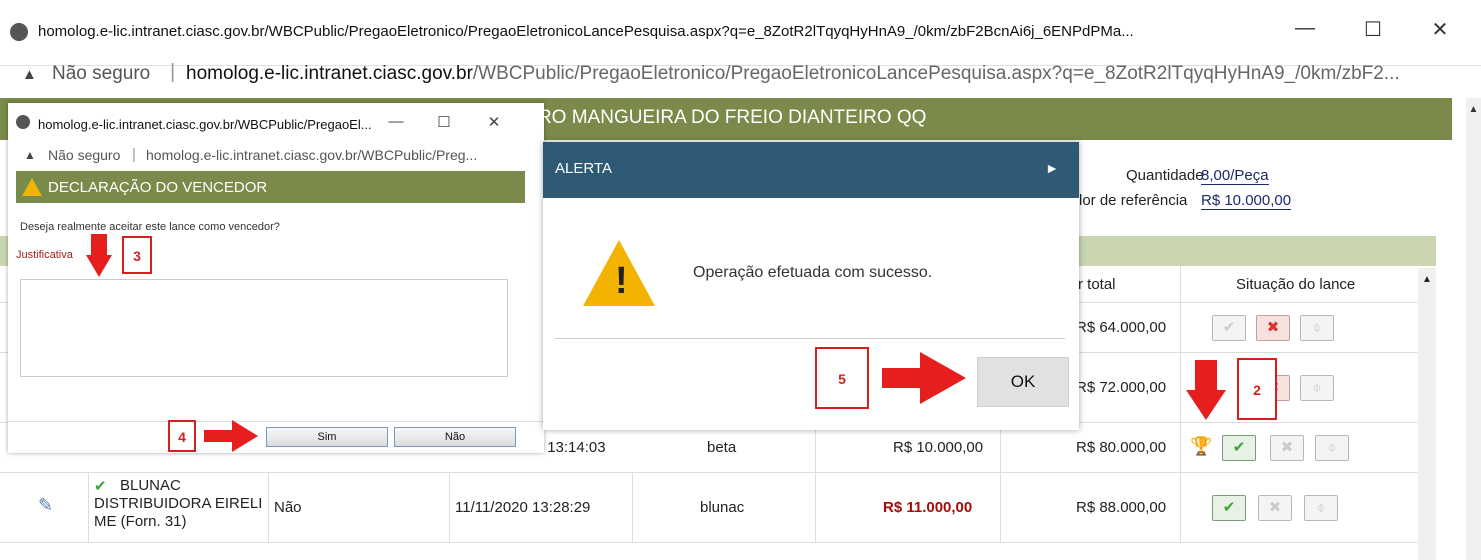 Image resolution: width=1481 pixels, height=560 pixels. What do you see at coordinates (327, 437) in the screenshot?
I see `yes-button: Sim` at bounding box center [327, 437].